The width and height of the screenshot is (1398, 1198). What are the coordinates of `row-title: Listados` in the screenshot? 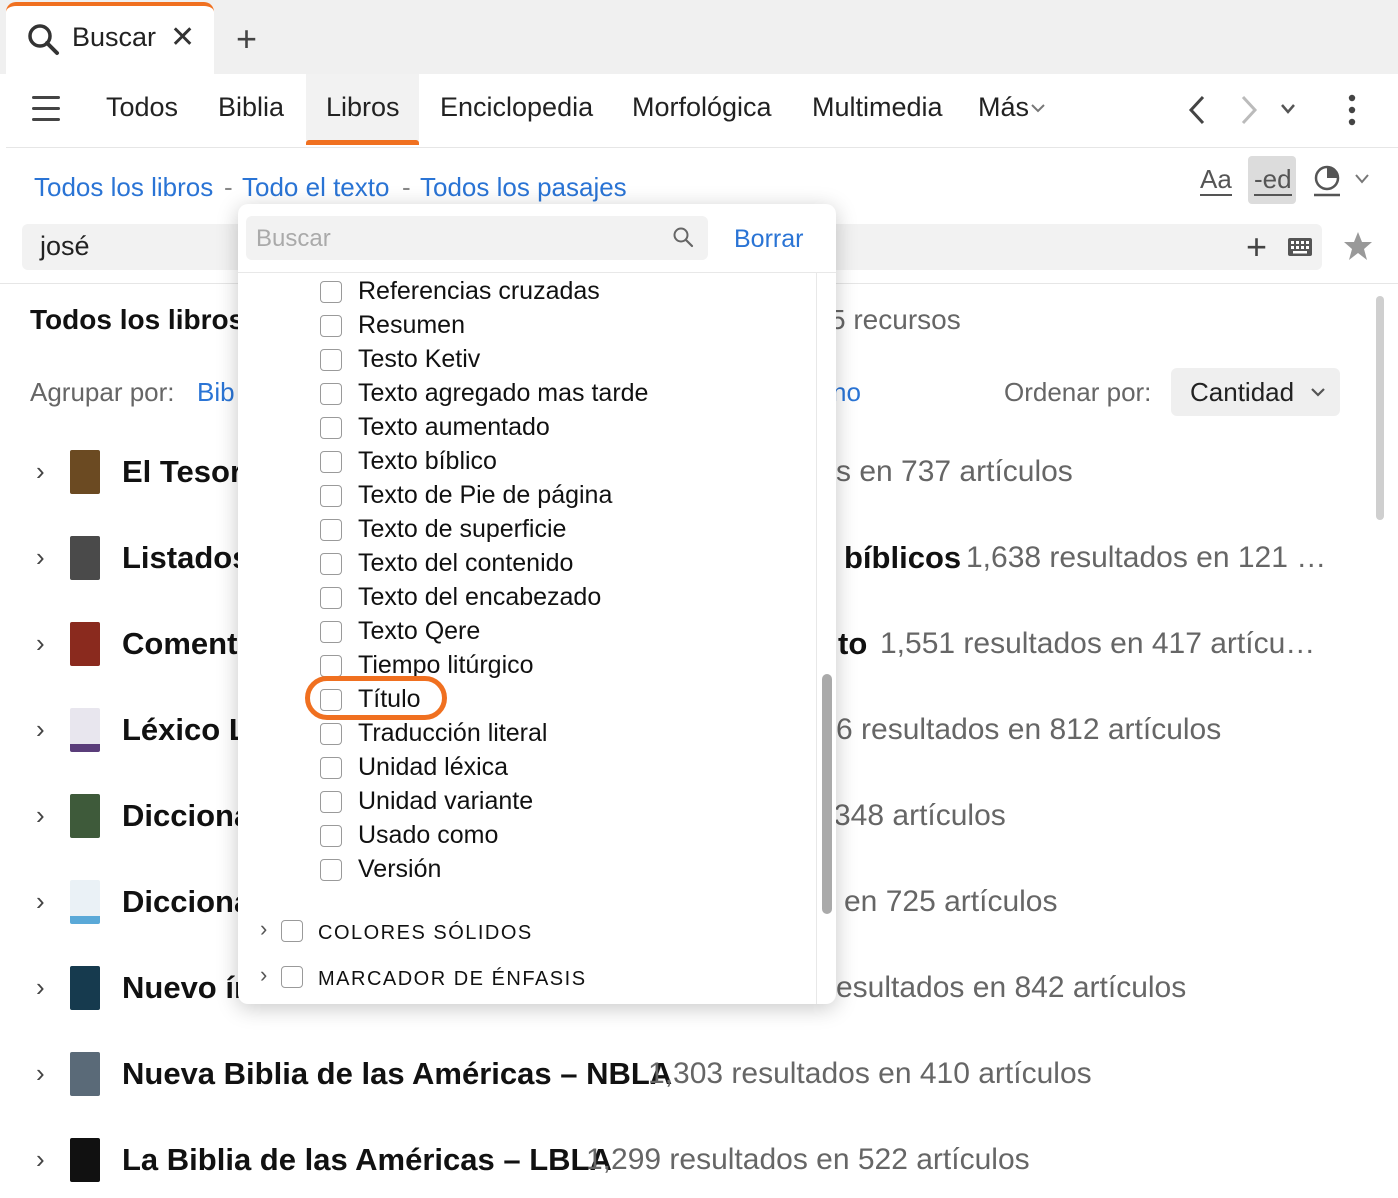 It's located at (185, 558).